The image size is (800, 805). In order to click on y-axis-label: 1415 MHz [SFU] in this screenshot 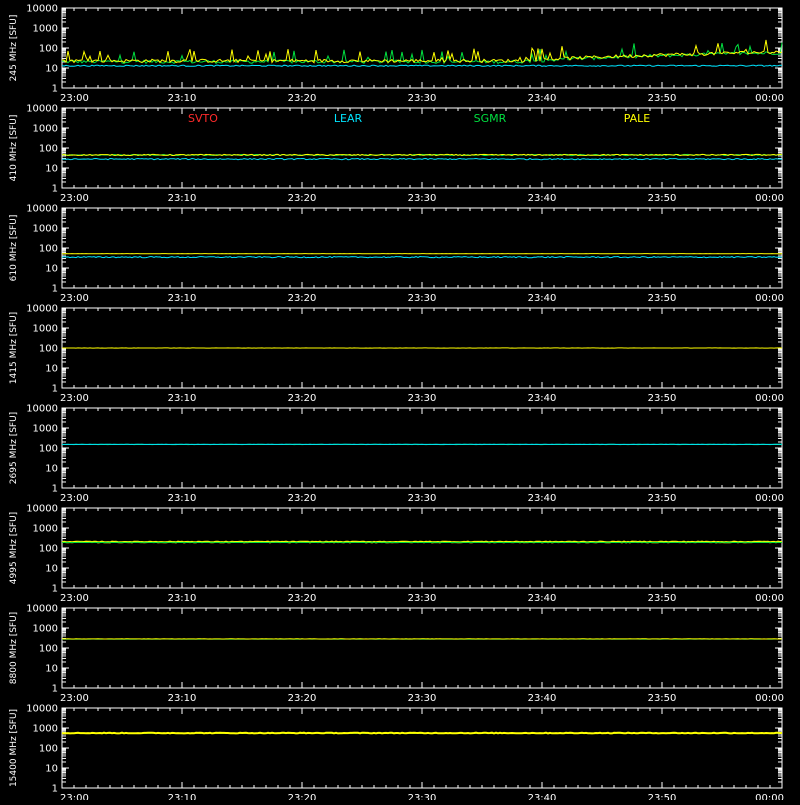, I will do `click(14, 348)`.